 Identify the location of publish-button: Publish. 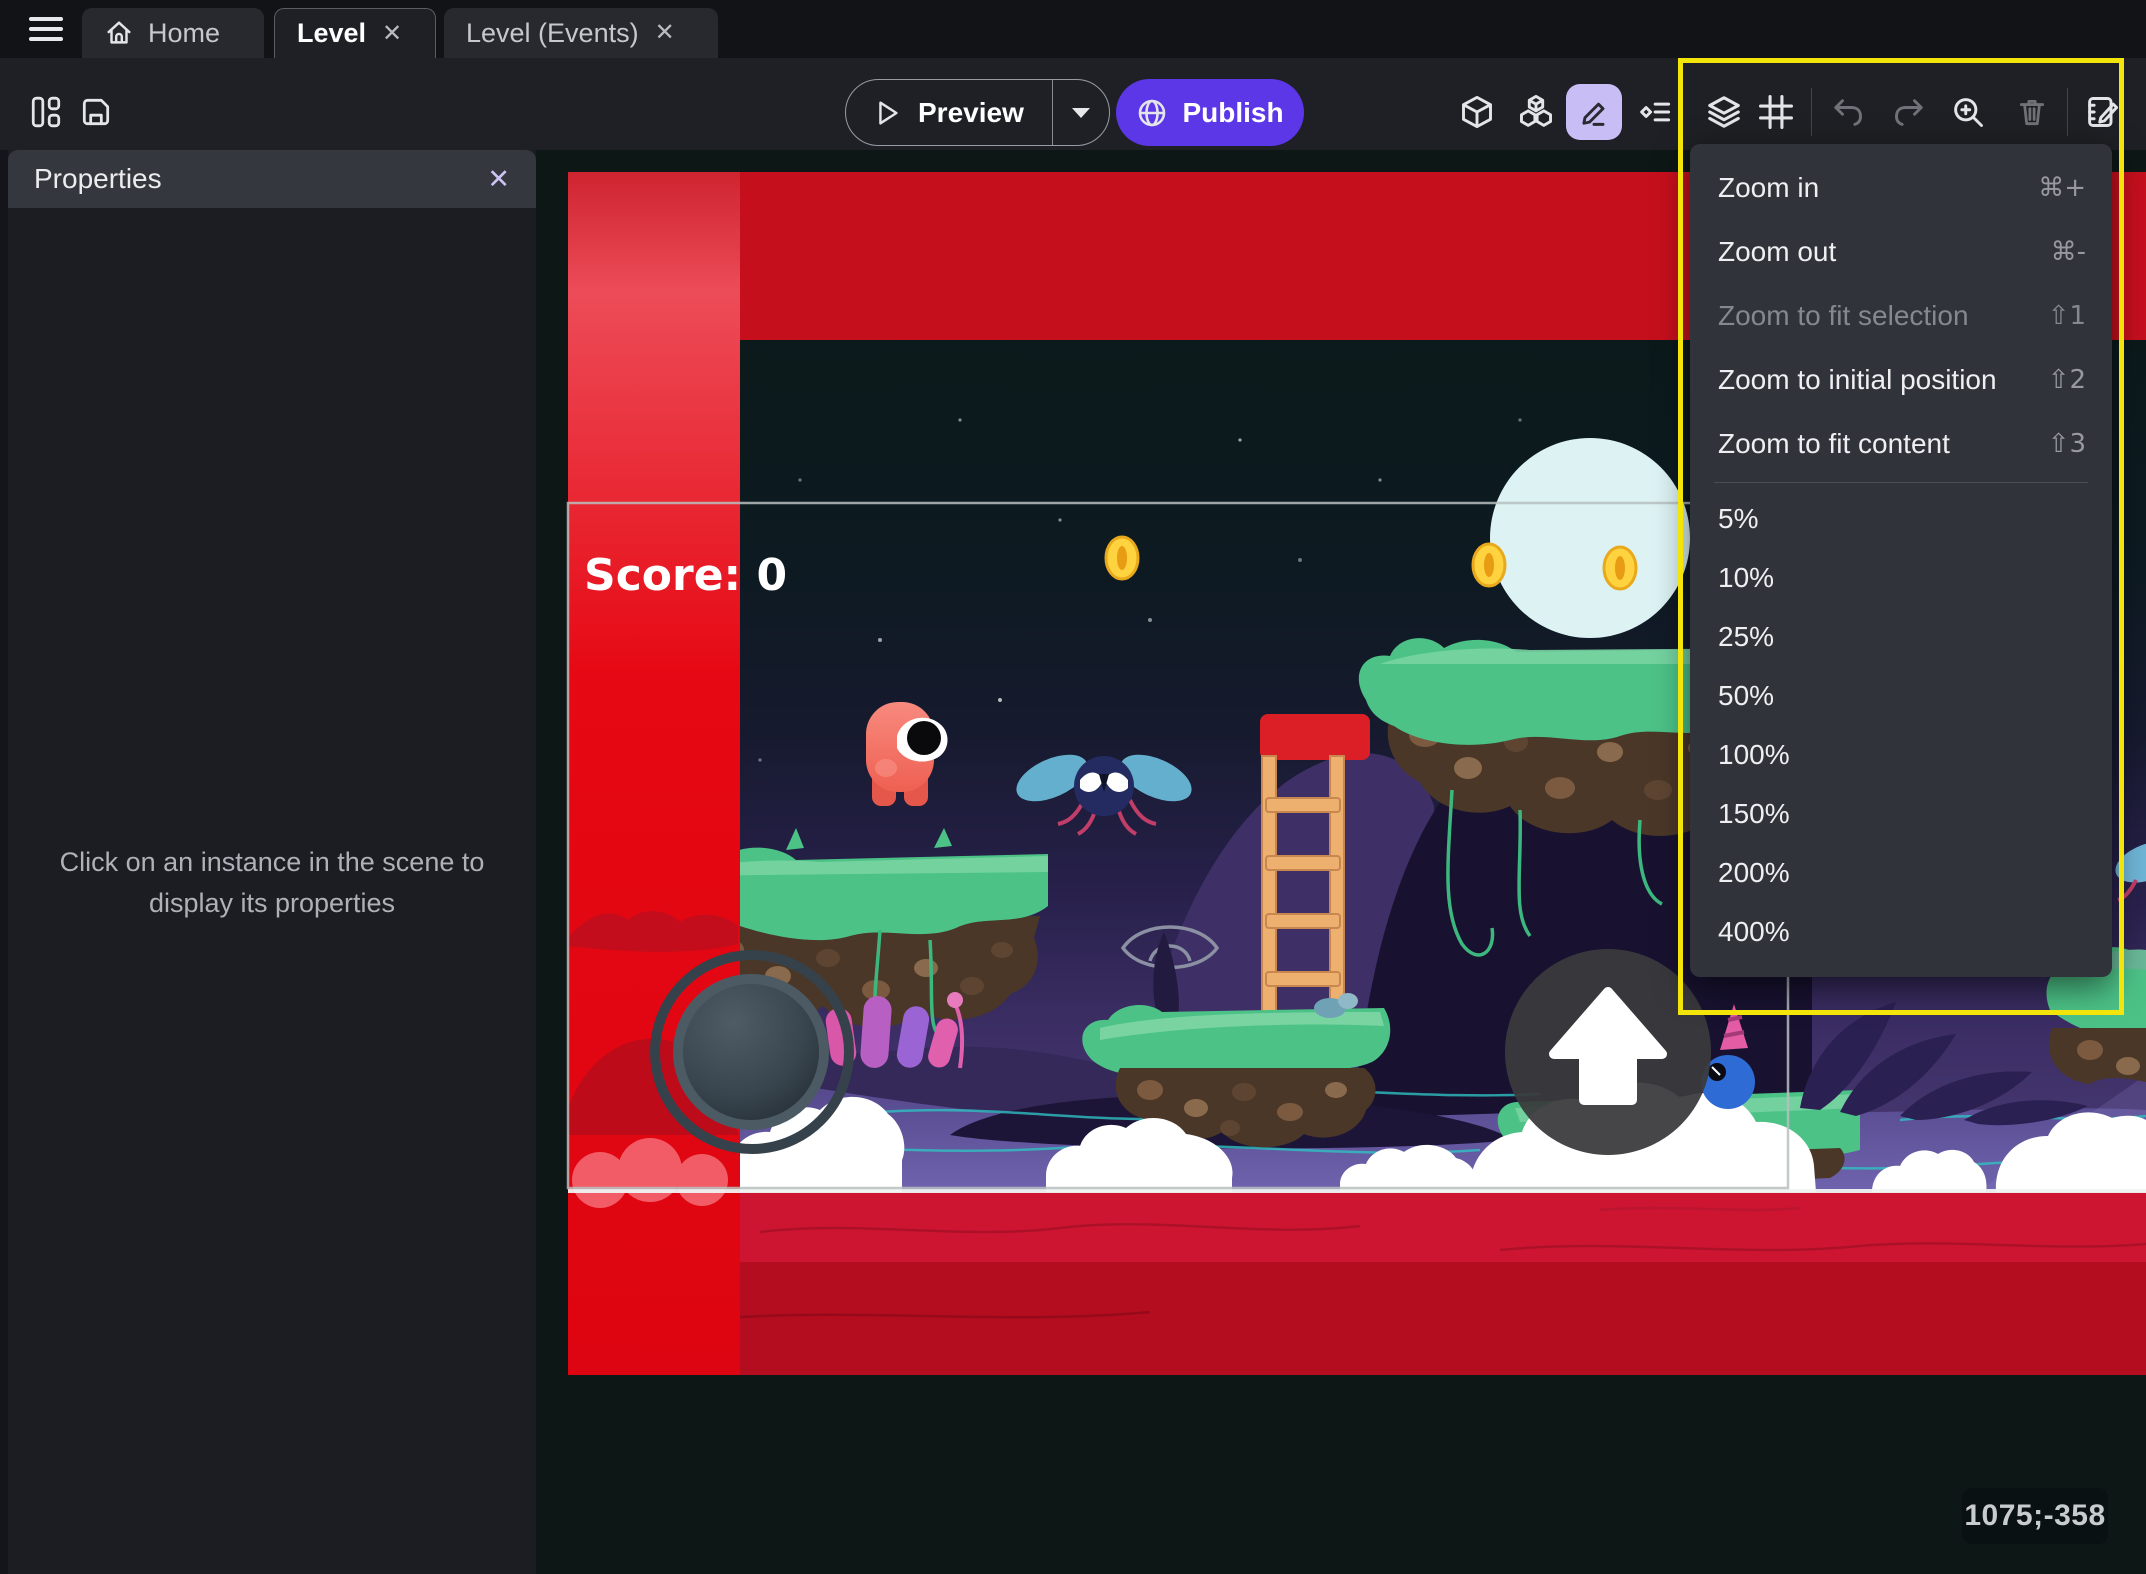
(1210, 112).